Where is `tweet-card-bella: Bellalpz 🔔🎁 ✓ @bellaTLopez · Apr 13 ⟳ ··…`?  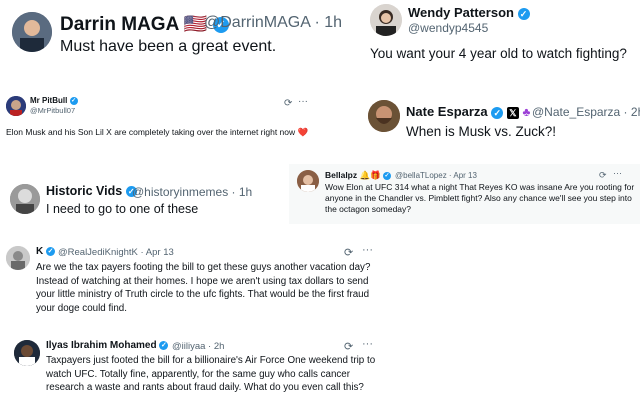
tweet-card-bella: Bellalpz 🔔🎁 ✓ @bellaTLopez · Apr 13 ⟳ ··… is located at coordinates (464, 194).